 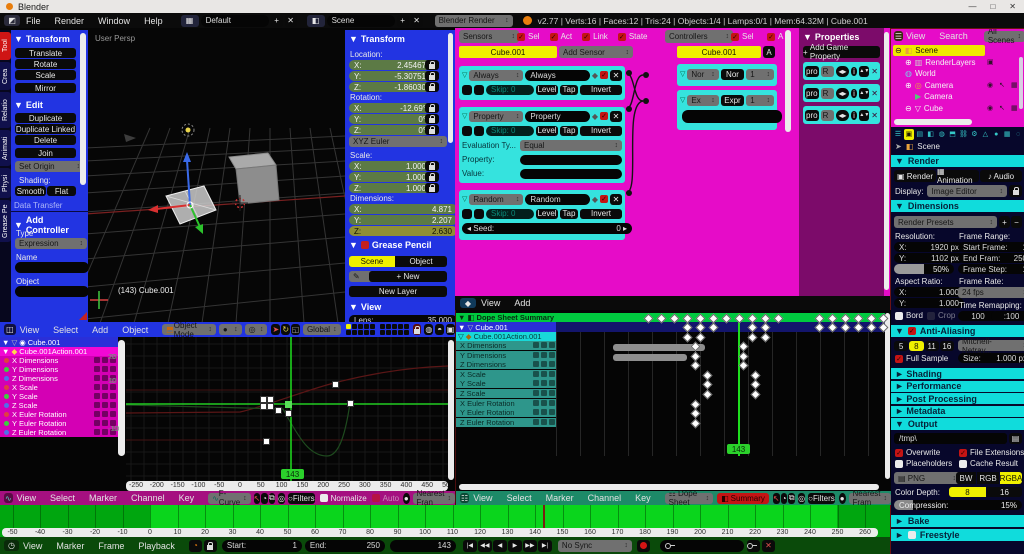 I want to click on properties-tab-constraints: ⛓, so click(x=964, y=134).